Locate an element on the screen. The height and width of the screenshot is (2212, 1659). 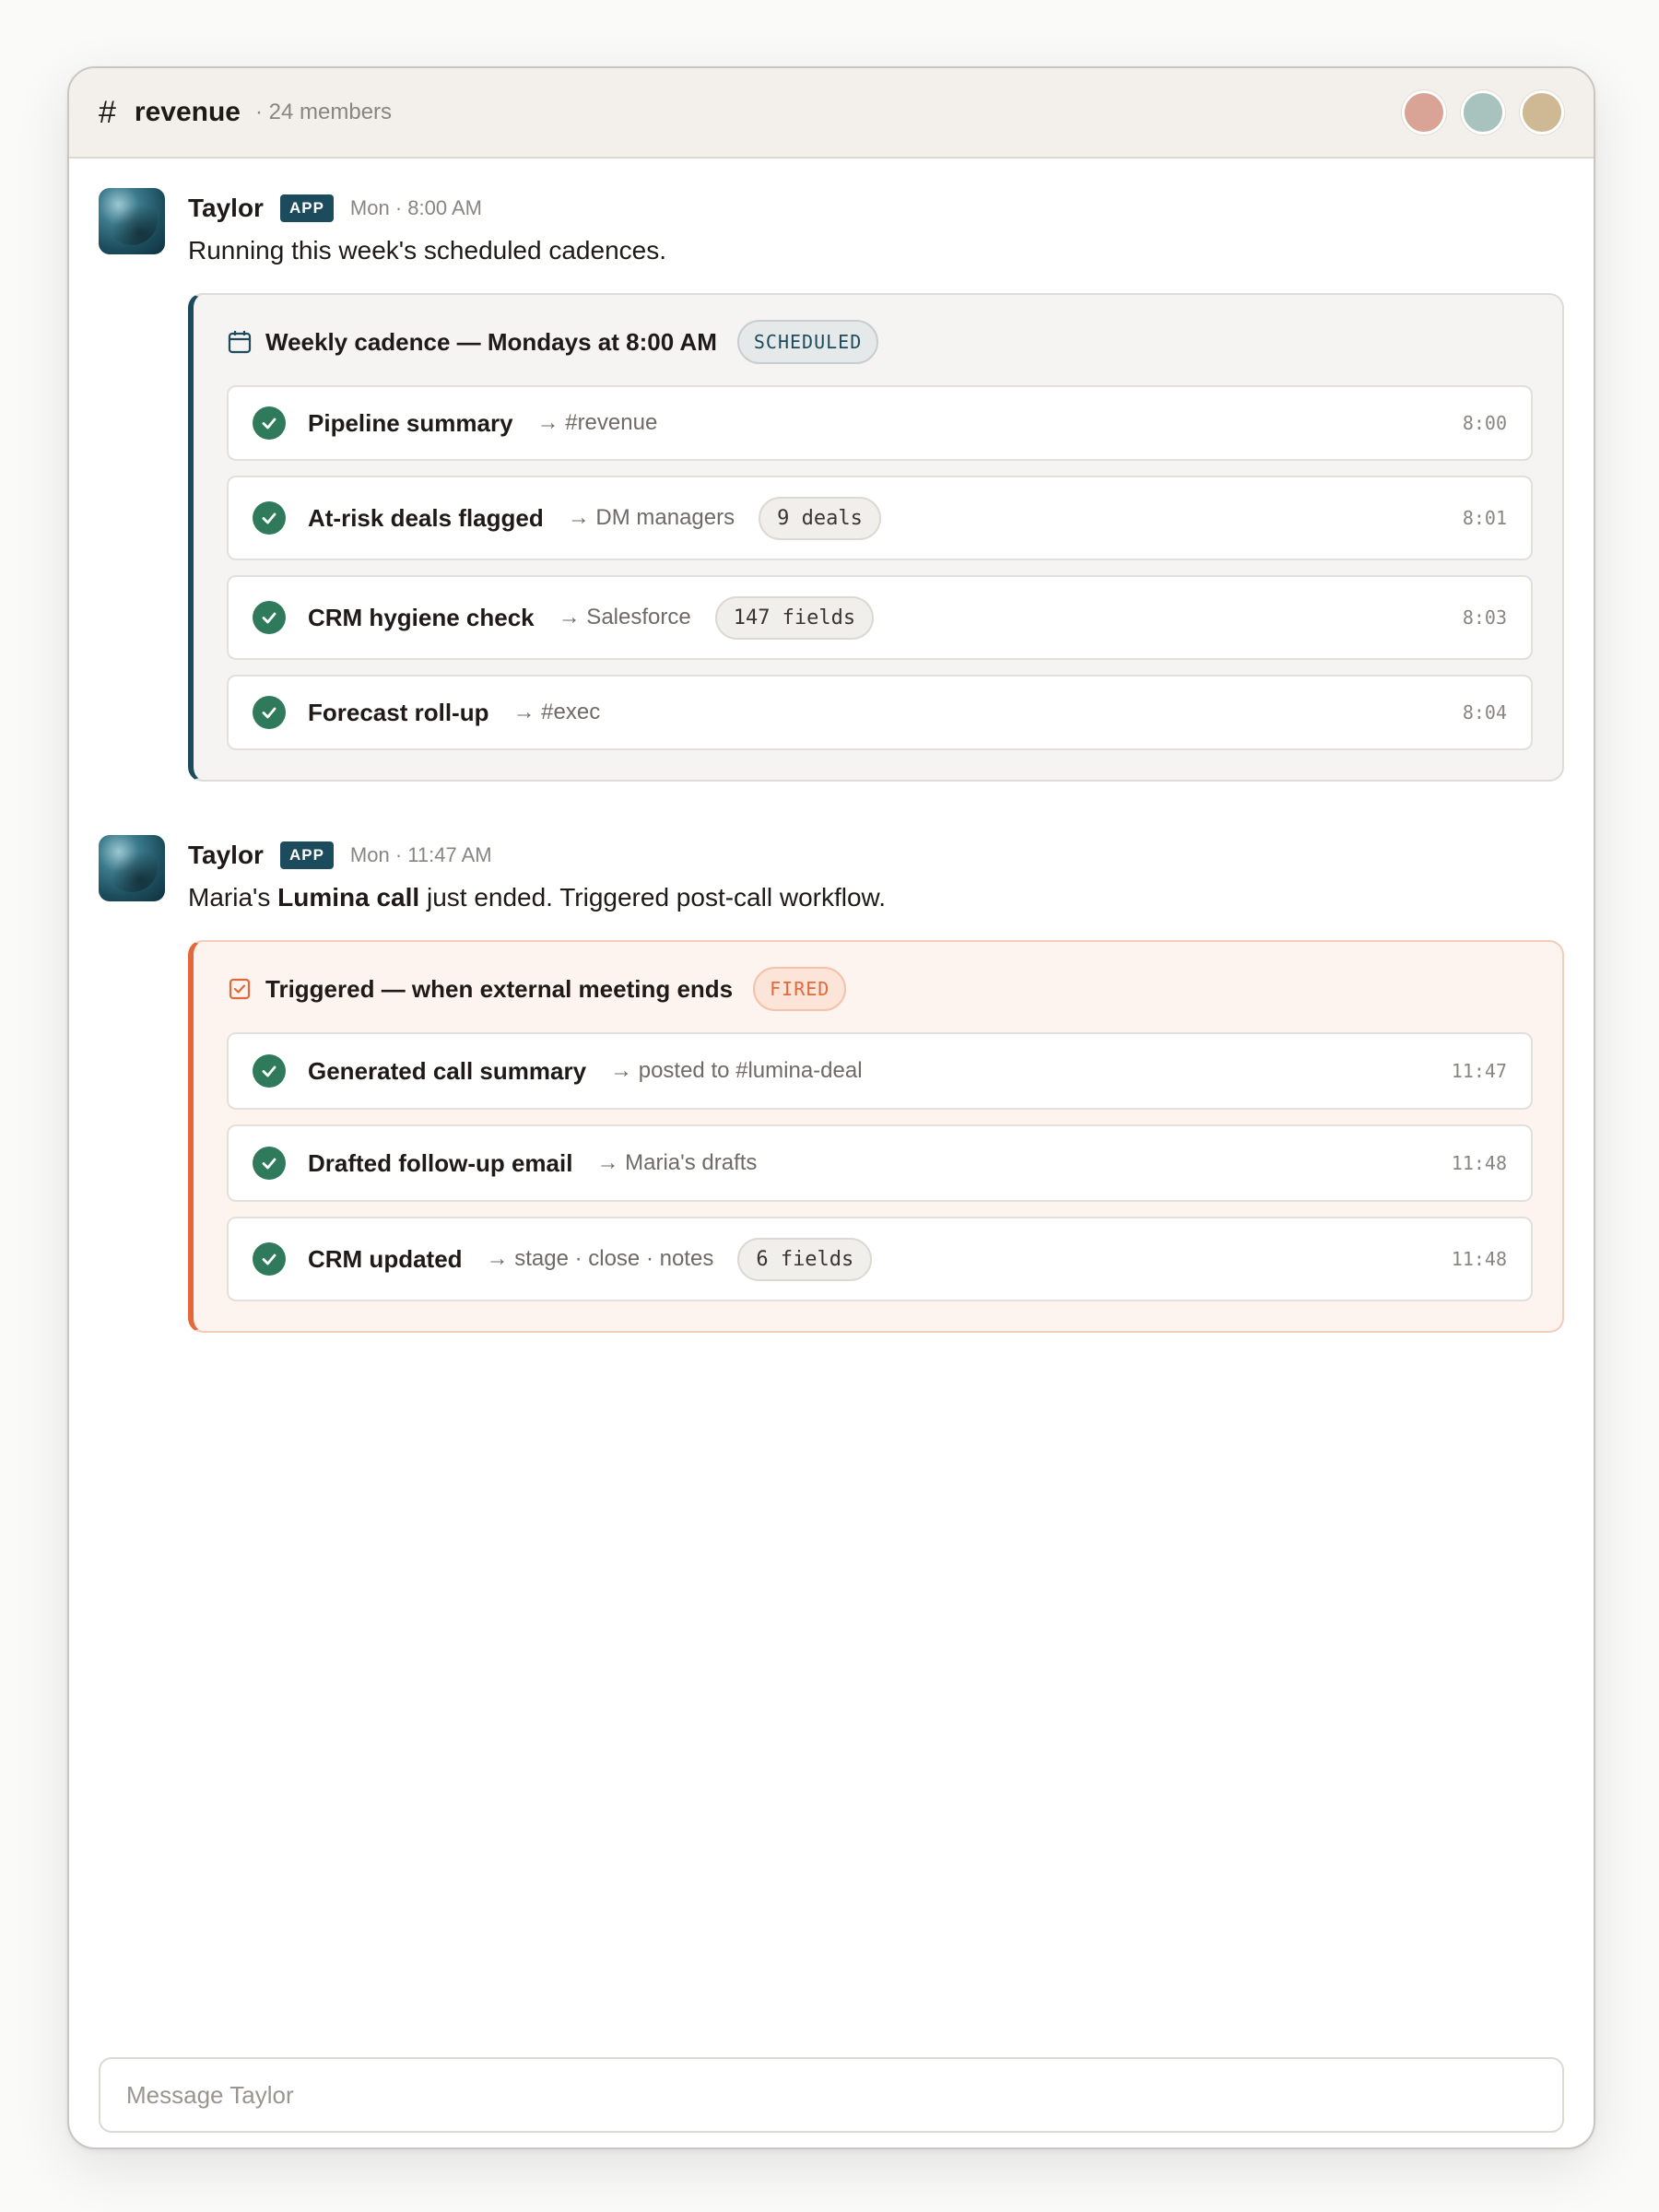
count-pill: 6 fields is located at coordinates (805, 1259).